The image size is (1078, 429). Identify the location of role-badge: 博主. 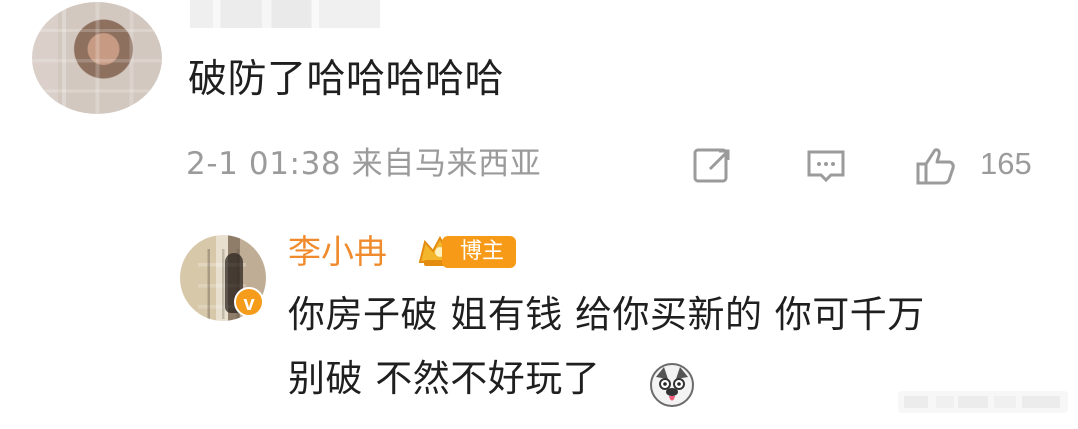
(479, 252).